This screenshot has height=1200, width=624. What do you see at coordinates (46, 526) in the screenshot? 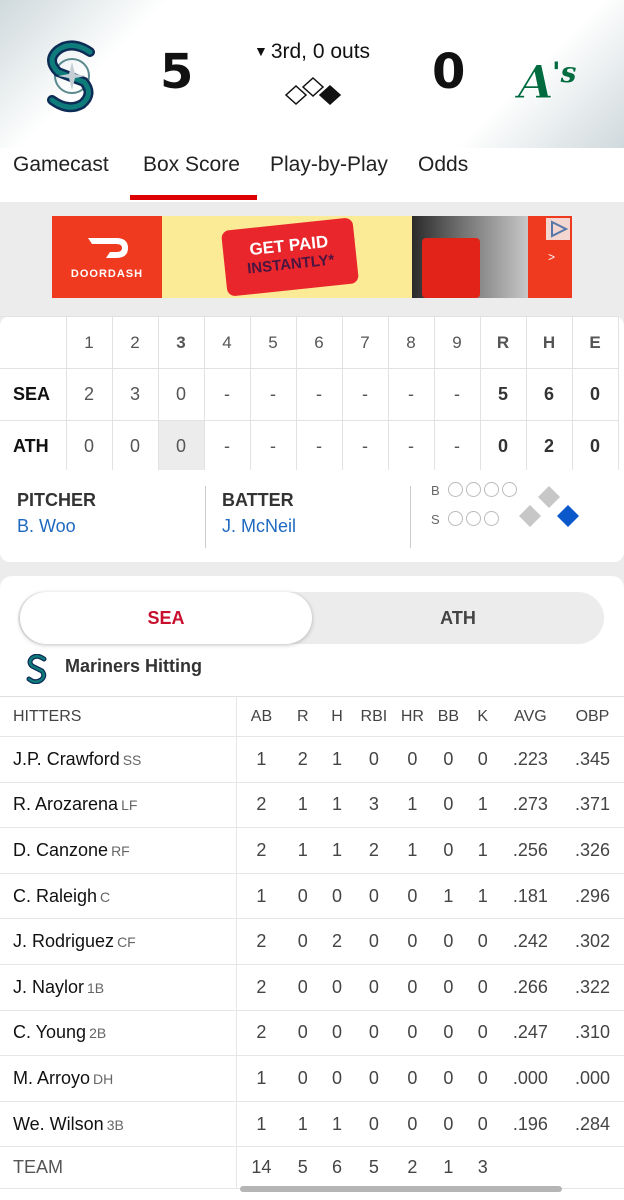
I see `pitcher-name-link: B. Woo` at bounding box center [46, 526].